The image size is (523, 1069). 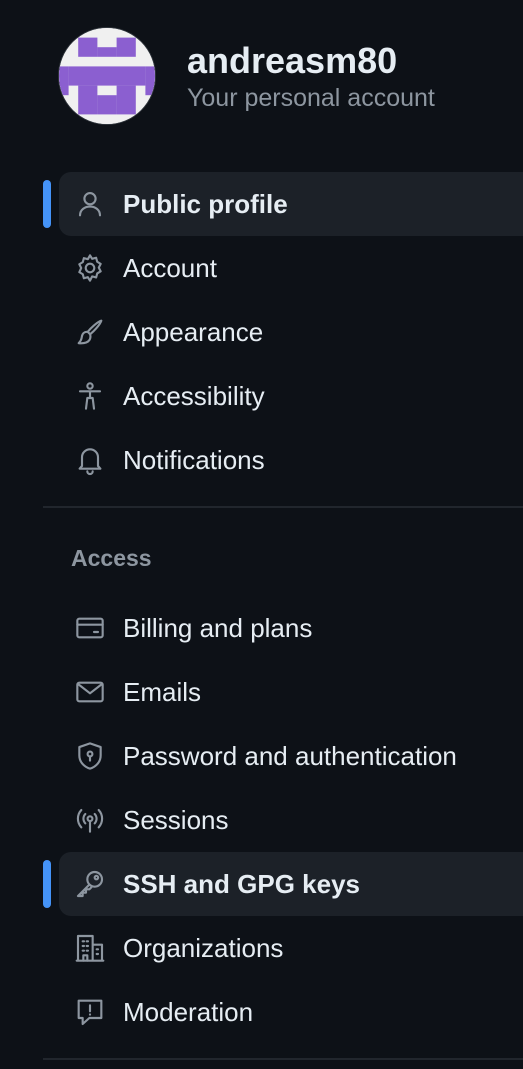 I want to click on nav-item-label: SSH and GPG keys, so click(x=241, y=883).